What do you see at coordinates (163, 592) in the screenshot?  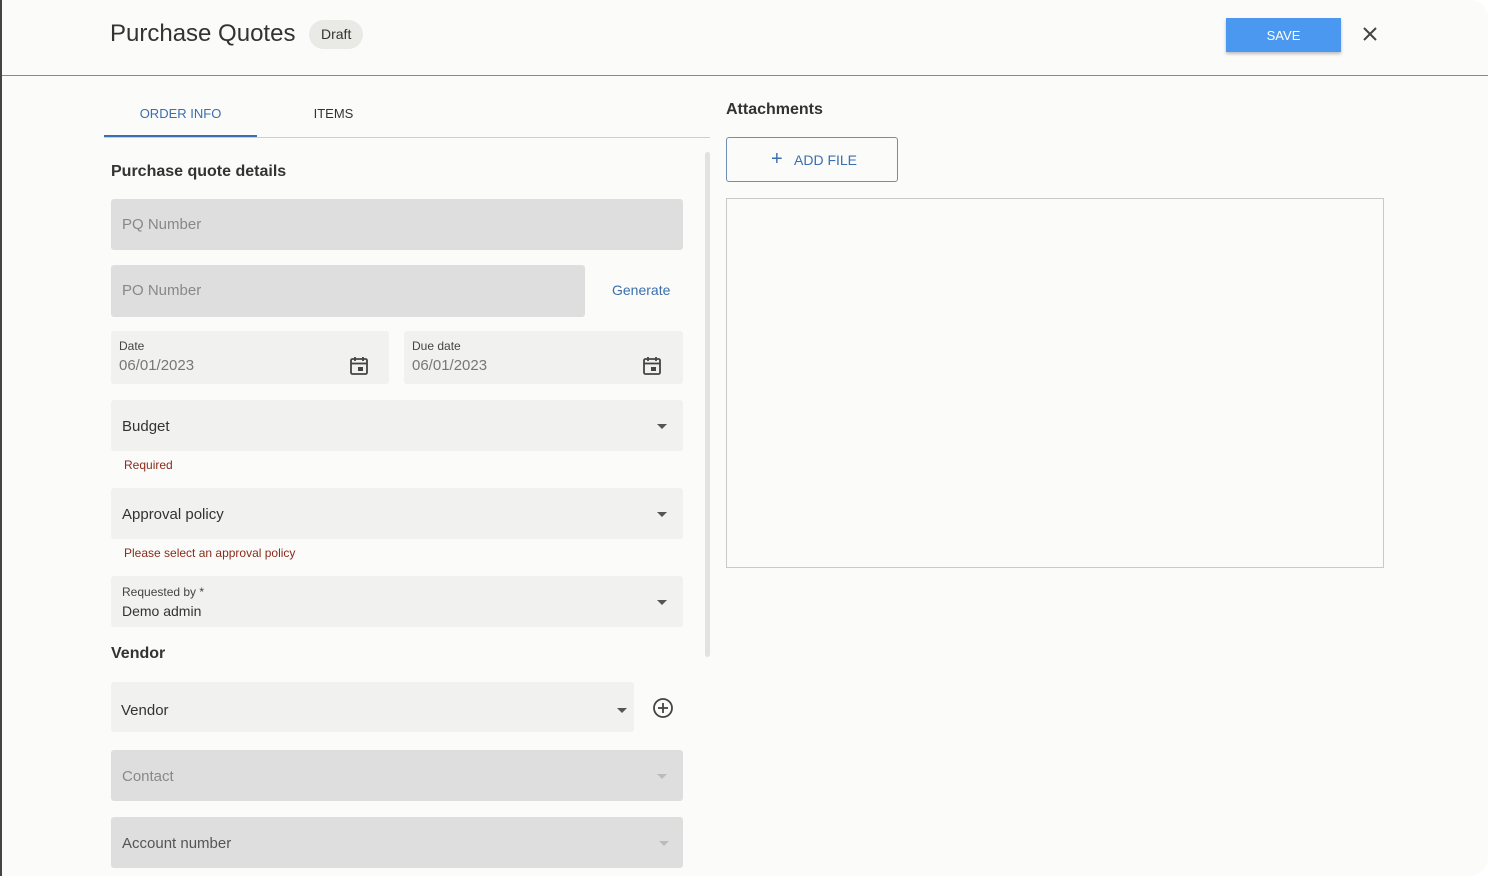 I see `requested-by-label: Requested by *` at bounding box center [163, 592].